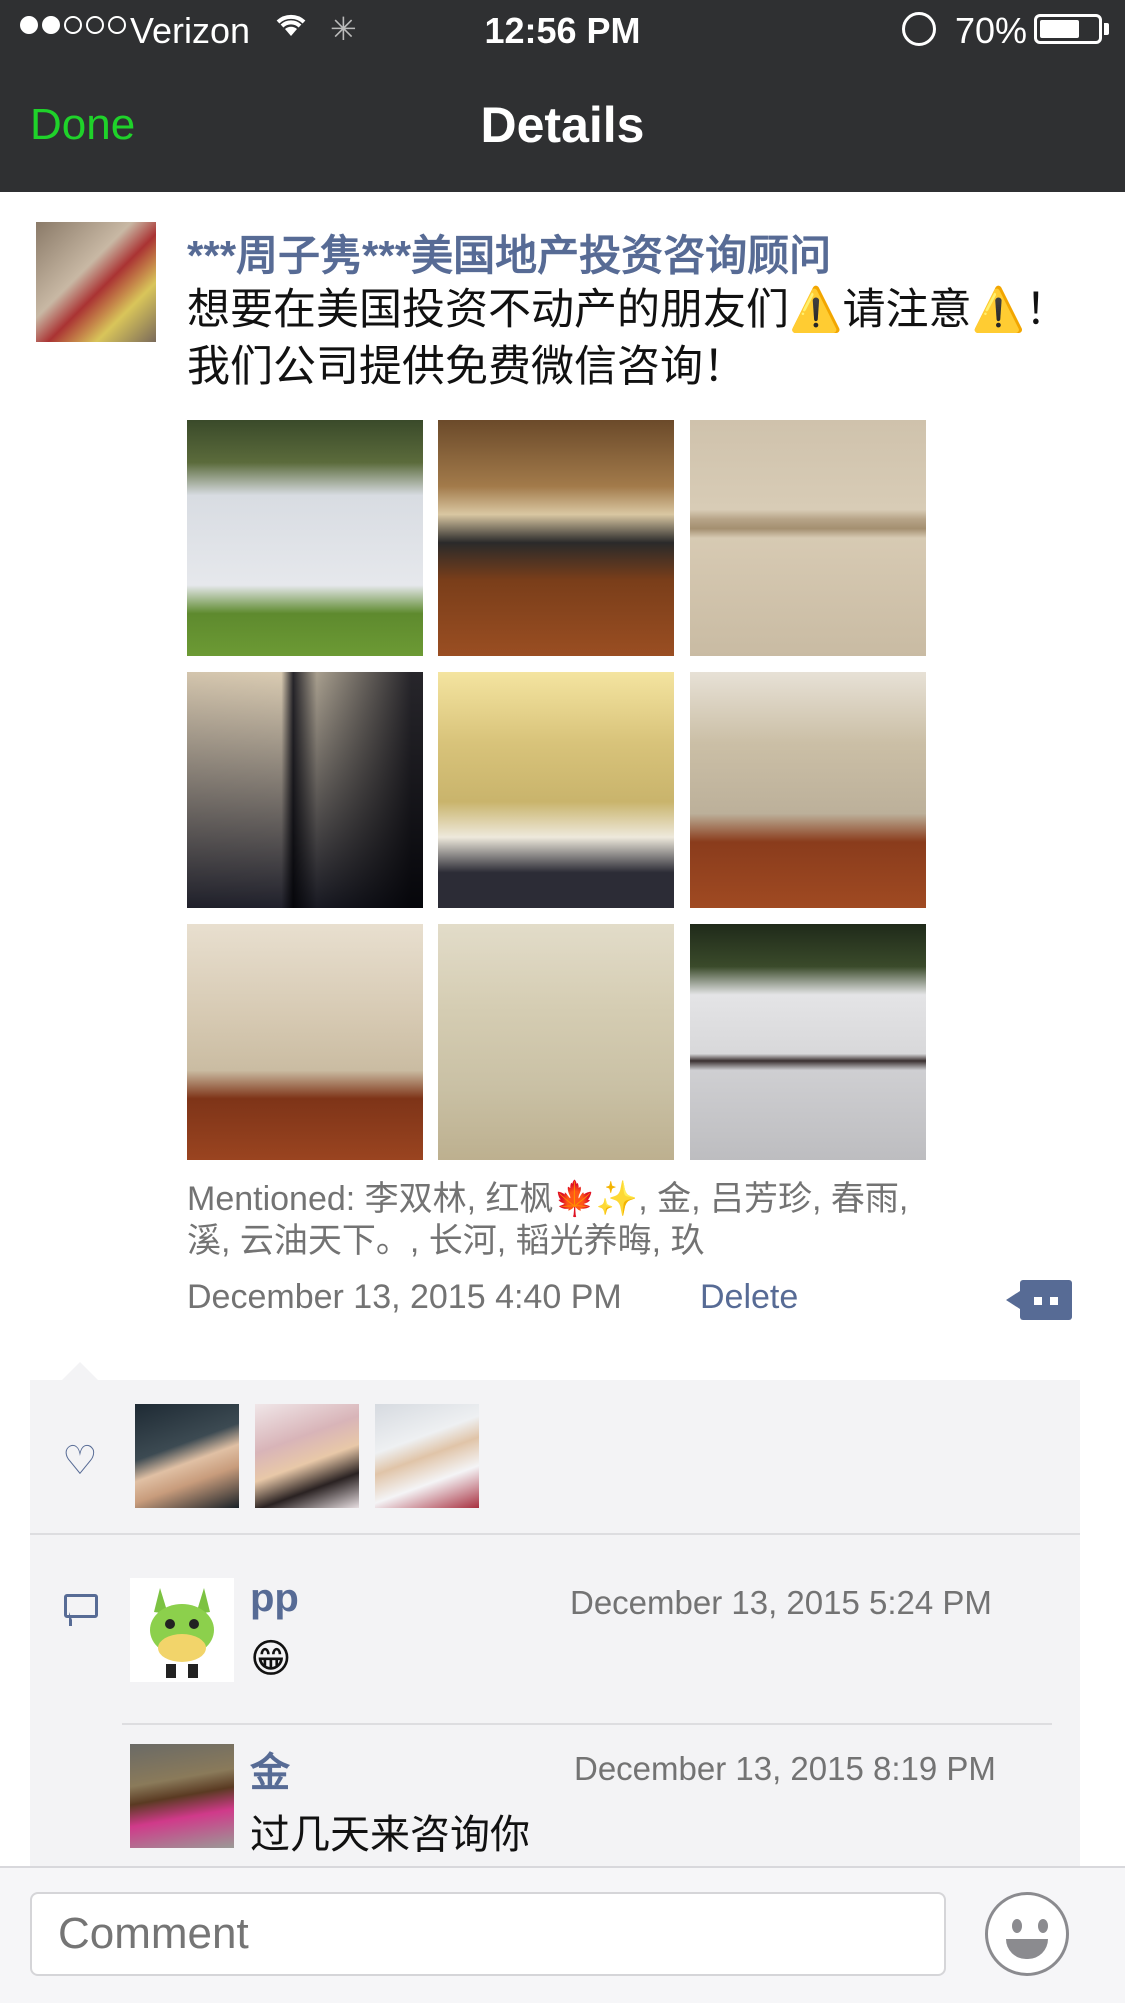  Describe the element at coordinates (1027, 1949) in the screenshot. I see `emoji-mouth` at that location.